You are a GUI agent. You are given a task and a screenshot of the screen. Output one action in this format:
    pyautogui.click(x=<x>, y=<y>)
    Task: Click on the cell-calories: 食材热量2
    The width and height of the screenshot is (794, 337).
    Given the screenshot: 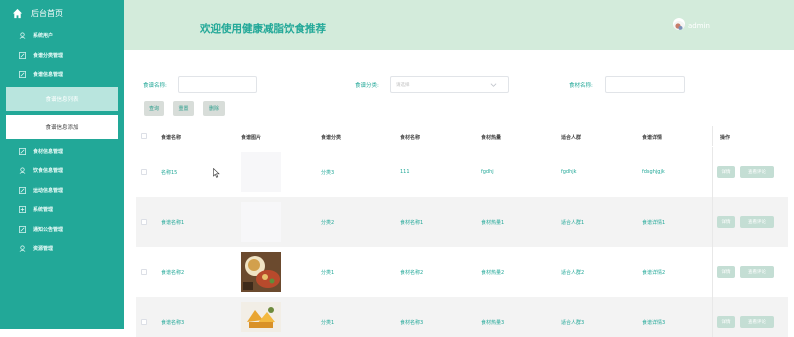 What is the action you would take?
    pyautogui.click(x=493, y=273)
    